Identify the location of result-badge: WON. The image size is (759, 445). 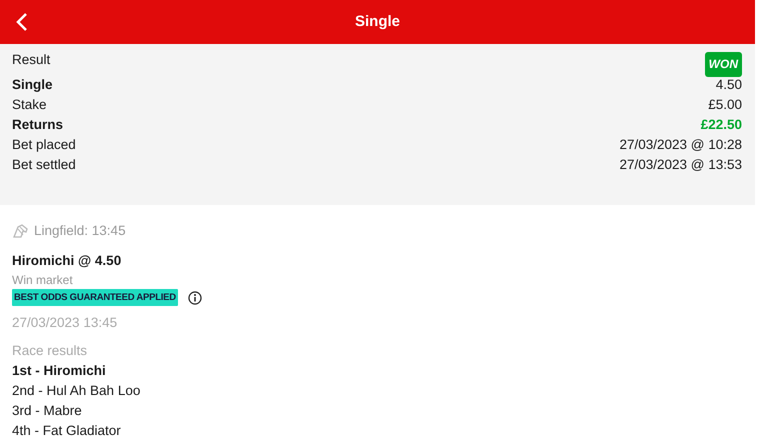
(723, 64).